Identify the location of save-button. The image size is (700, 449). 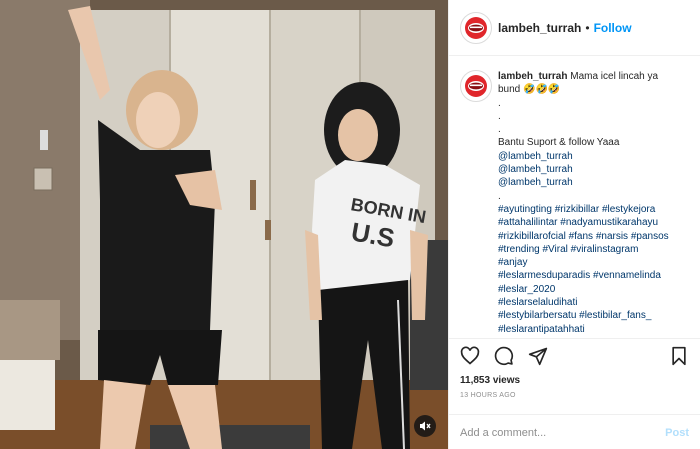
(679, 356).